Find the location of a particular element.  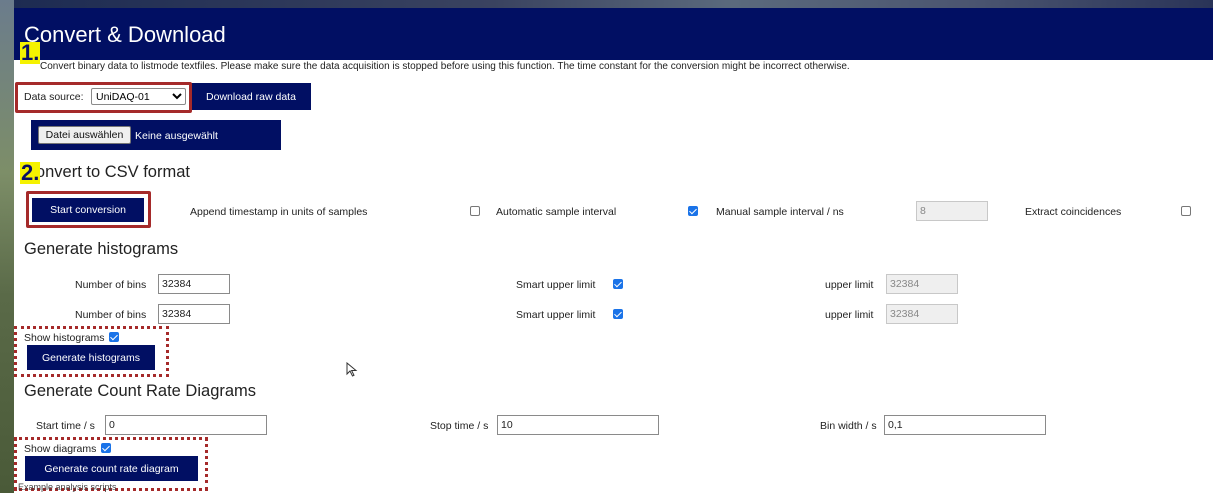

data-source-select: UniDAQ-01 is located at coordinates (138, 96).